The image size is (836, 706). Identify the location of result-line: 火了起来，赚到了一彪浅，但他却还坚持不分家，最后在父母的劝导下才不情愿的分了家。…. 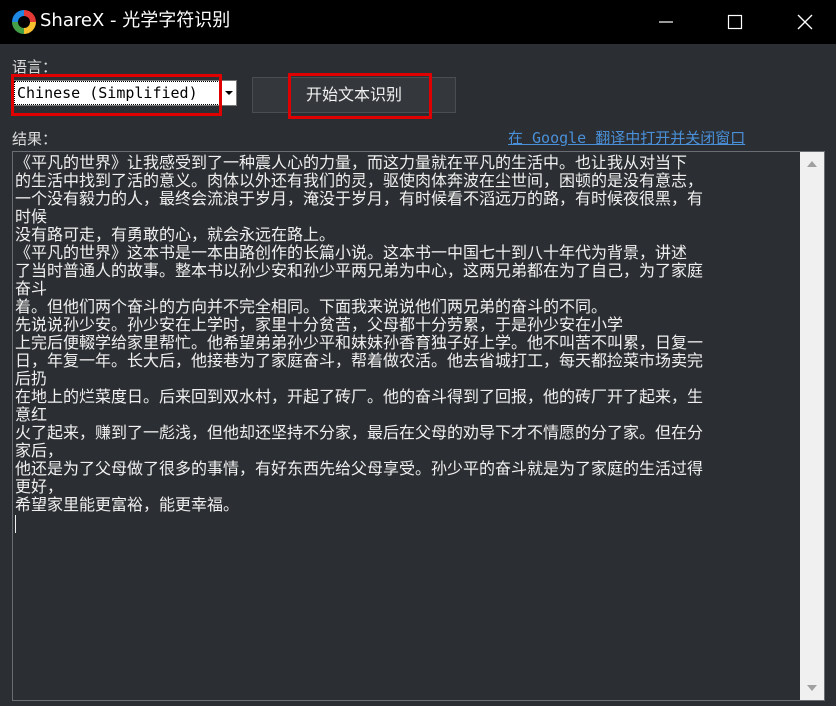
(359, 433).